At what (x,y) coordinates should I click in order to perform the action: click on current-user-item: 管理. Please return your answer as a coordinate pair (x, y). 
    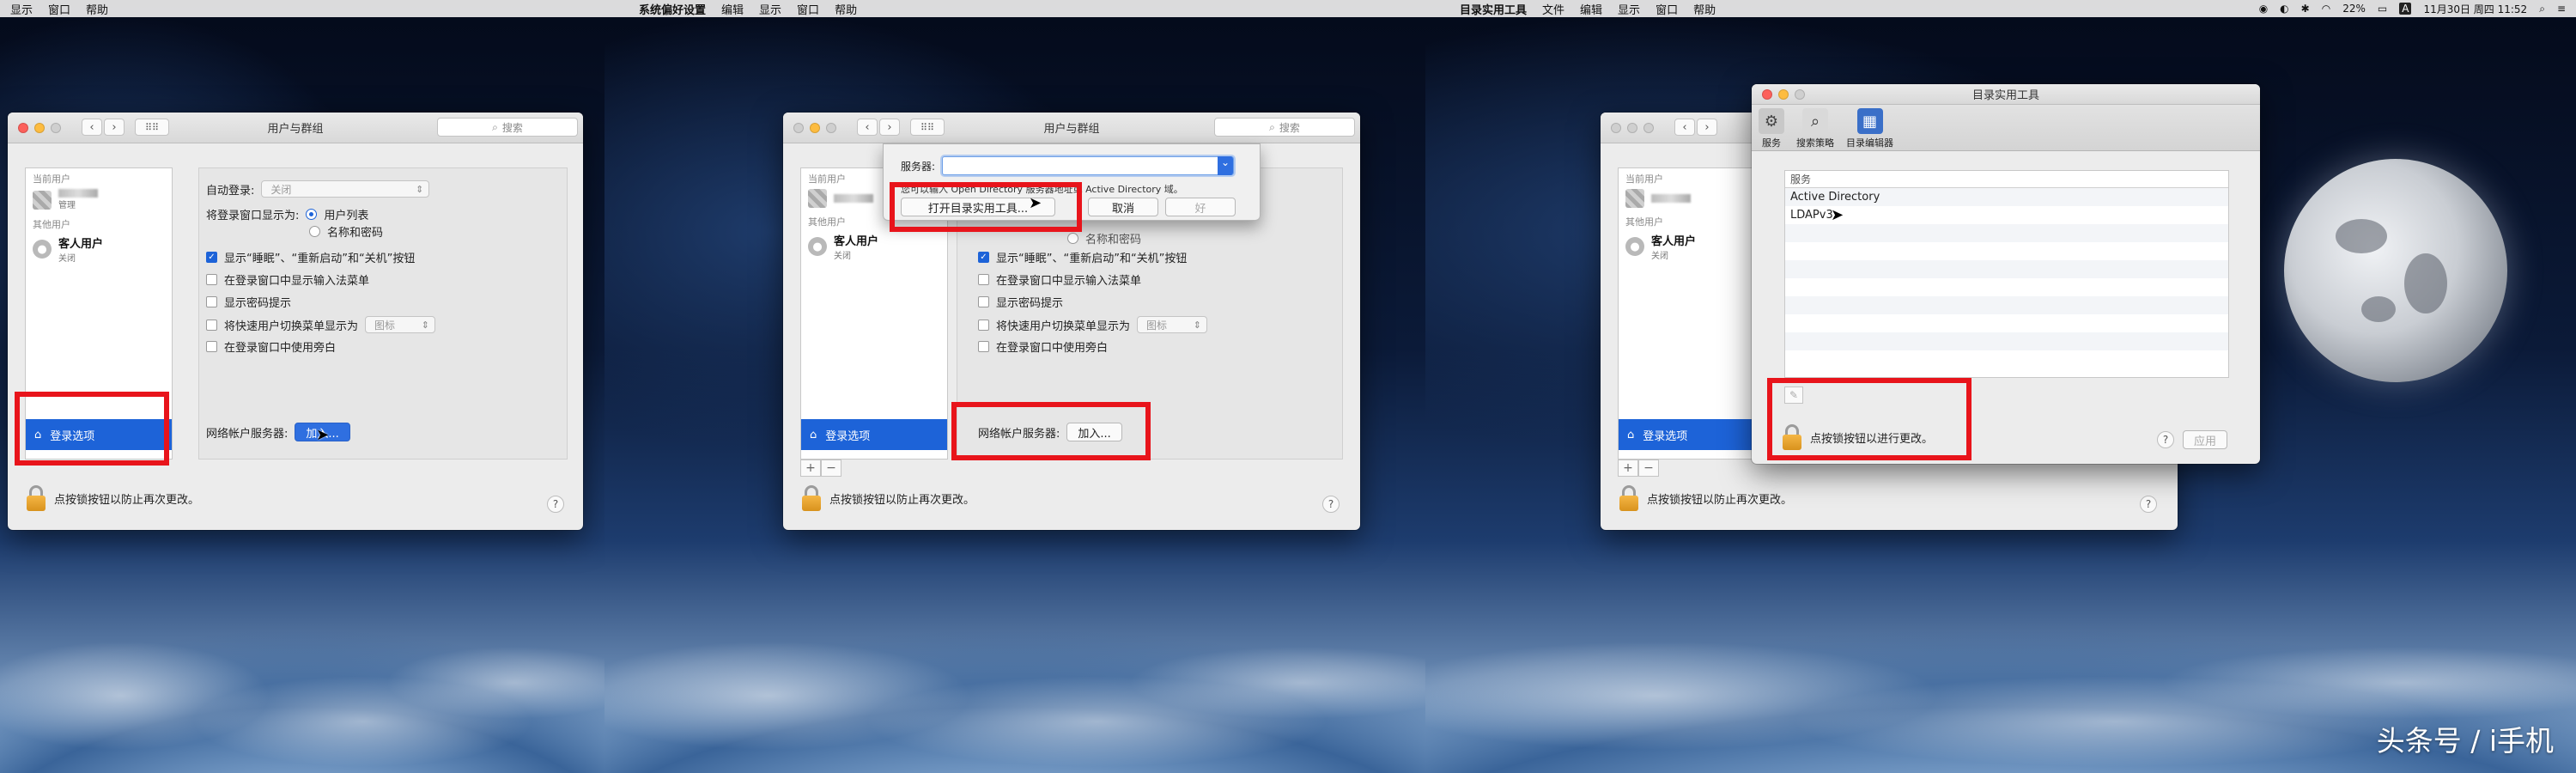
    Looking at the image, I should click on (99, 200).